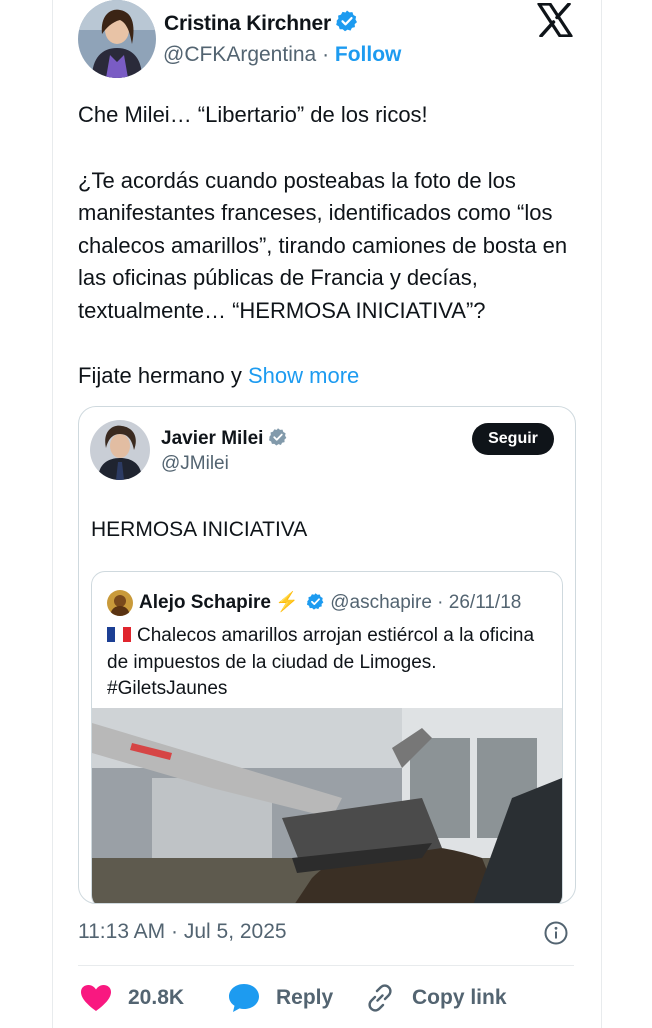 The width and height of the screenshot is (652, 1028). Describe the element at coordinates (120, 603) in the screenshot. I see `inner-author-avatar` at that location.